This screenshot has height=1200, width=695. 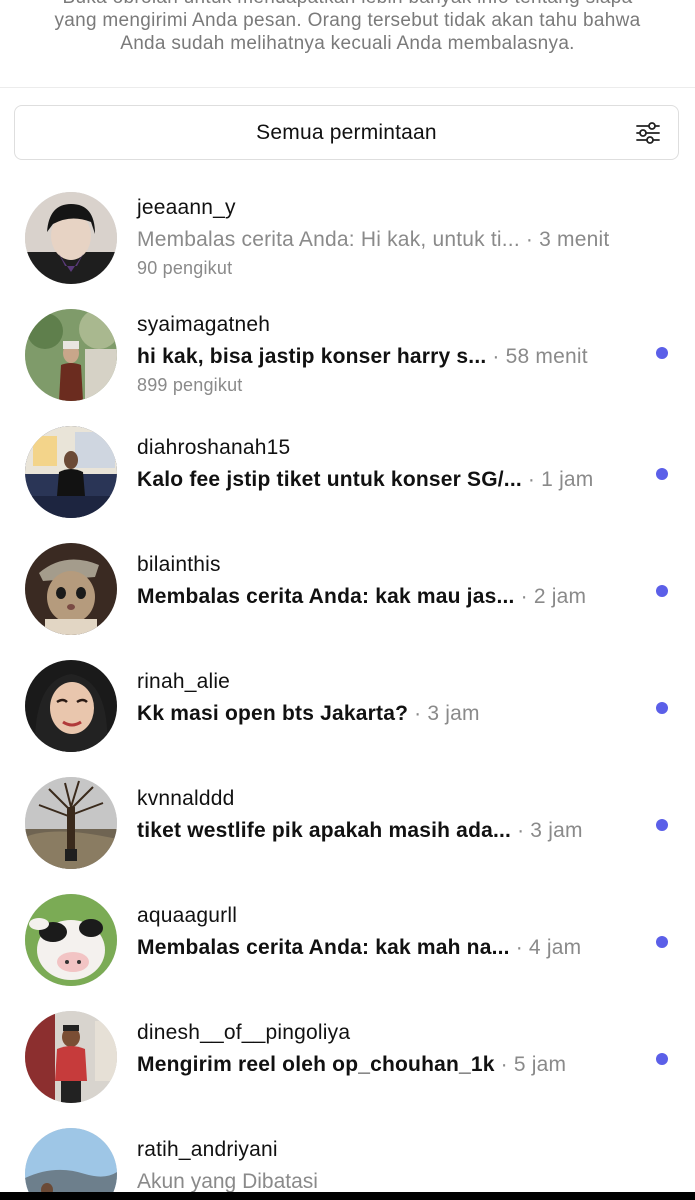 I want to click on sliders-icon, so click(x=648, y=133).